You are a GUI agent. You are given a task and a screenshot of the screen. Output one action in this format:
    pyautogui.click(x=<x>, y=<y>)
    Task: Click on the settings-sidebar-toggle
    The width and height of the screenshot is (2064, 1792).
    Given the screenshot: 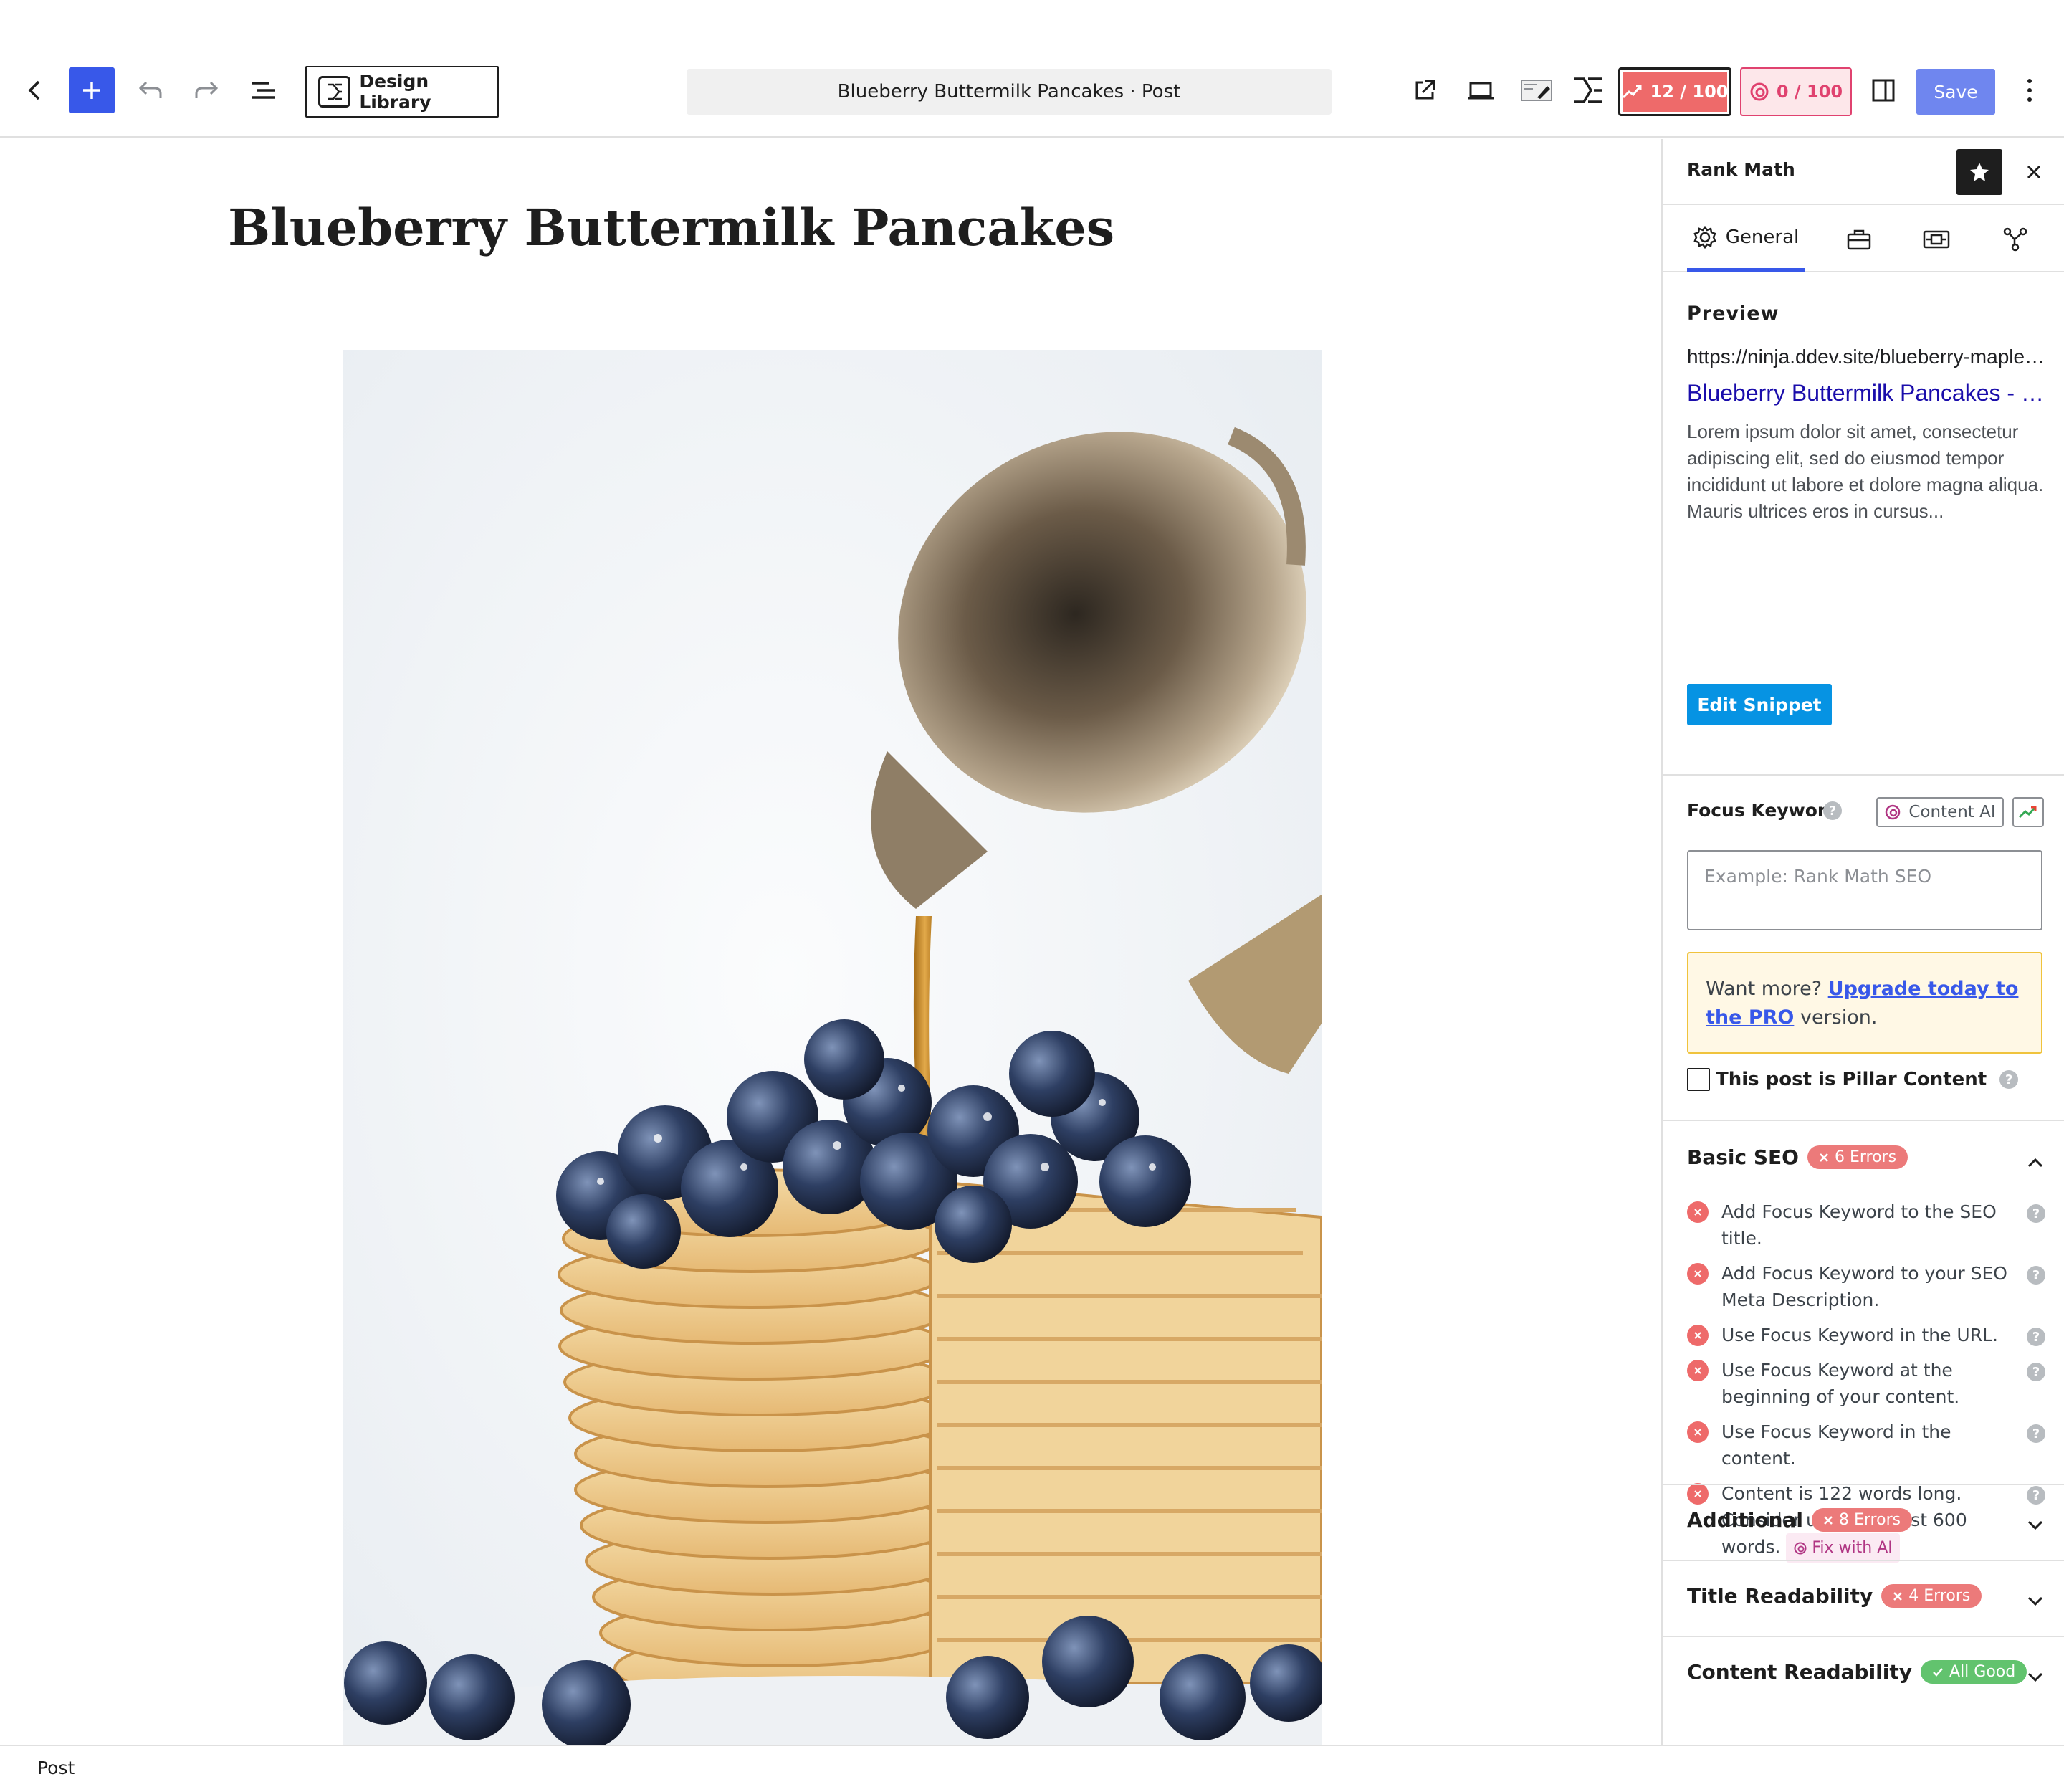 What is the action you would take?
    pyautogui.click(x=1883, y=90)
    